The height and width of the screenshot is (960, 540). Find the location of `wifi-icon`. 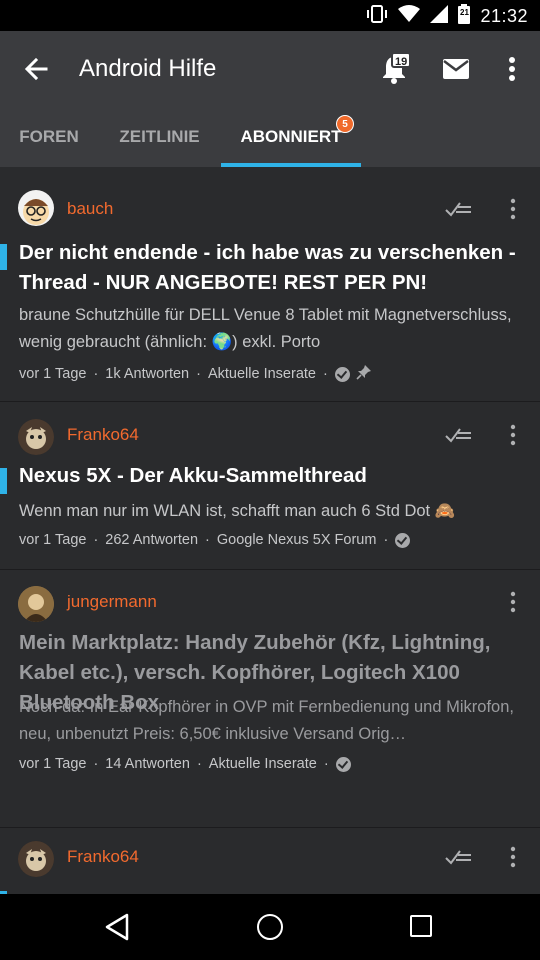

wifi-icon is located at coordinates (409, 16).